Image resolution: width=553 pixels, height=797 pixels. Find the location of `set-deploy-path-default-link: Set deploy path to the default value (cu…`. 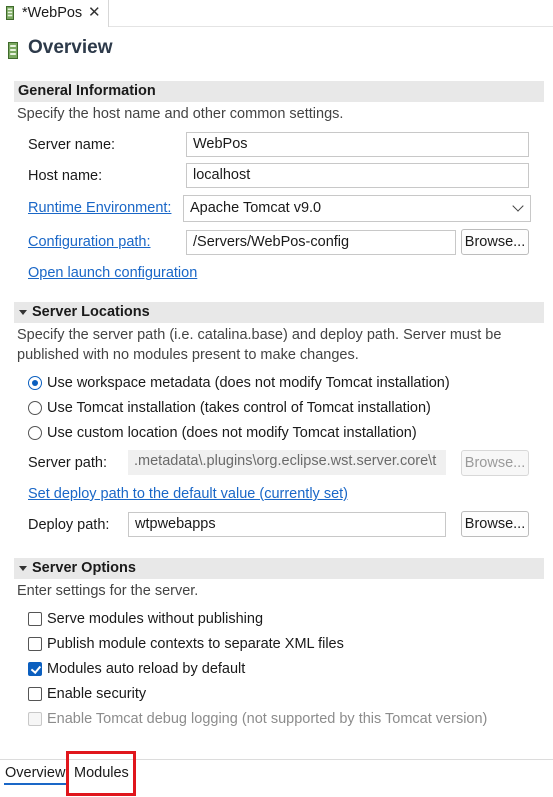

set-deploy-path-default-link: Set deploy path to the default value (cu… is located at coordinates (188, 494).